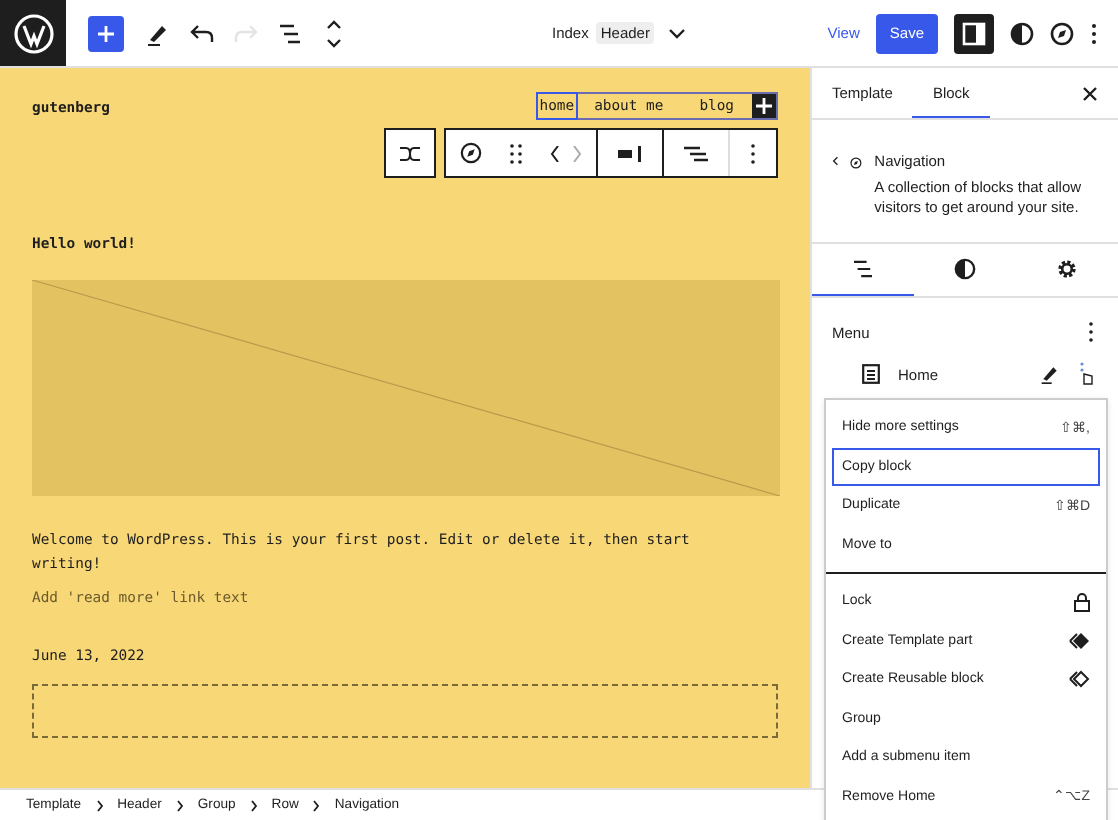  I want to click on plus-icon, so click(106, 33).